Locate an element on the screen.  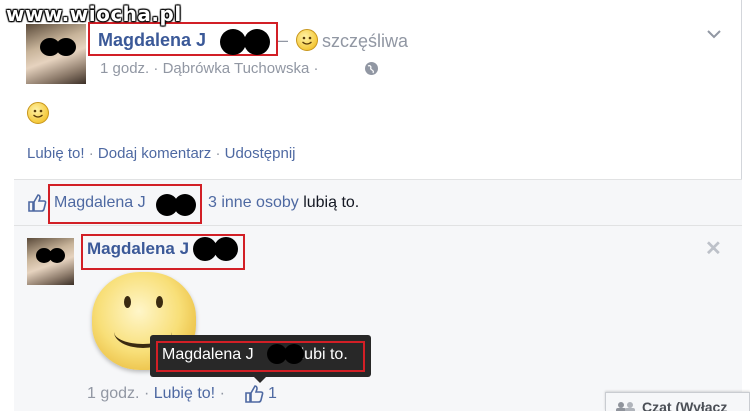
feeling-label: szczęśliwa is located at coordinates (365, 41).